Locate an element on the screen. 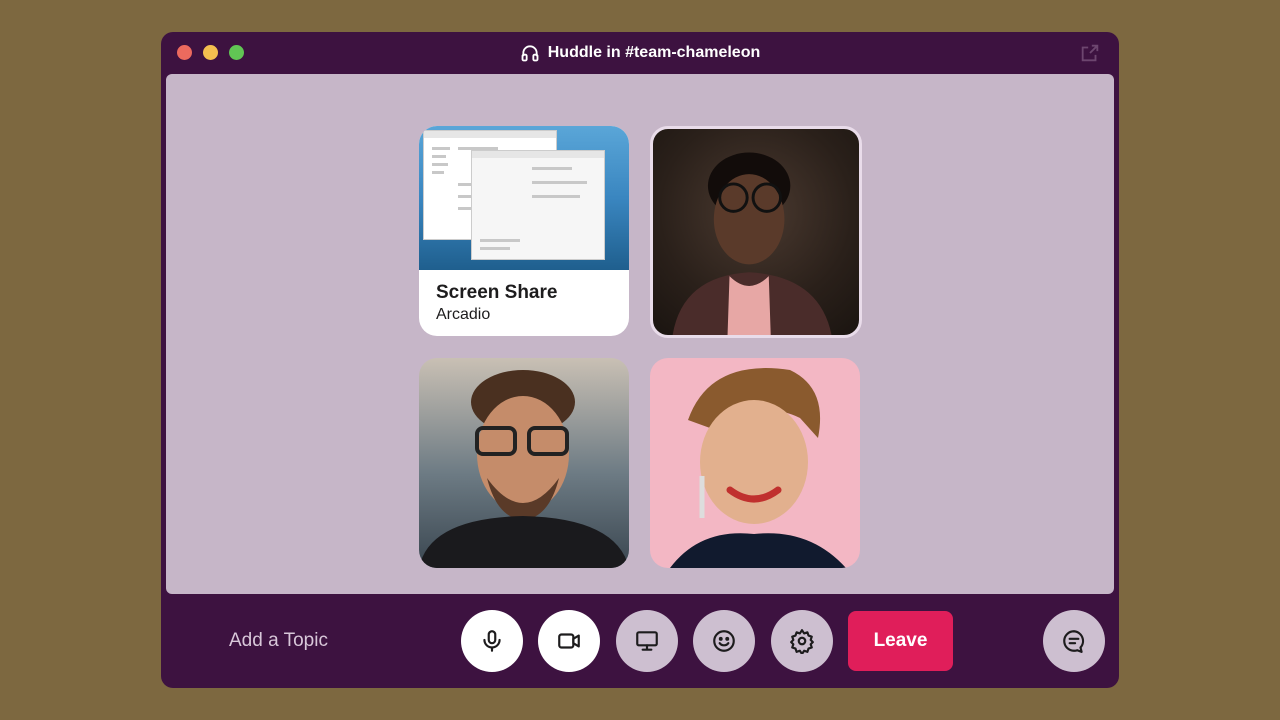 The height and width of the screenshot is (720, 1280). settings-gear-icon is located at coordinates (802, 641).